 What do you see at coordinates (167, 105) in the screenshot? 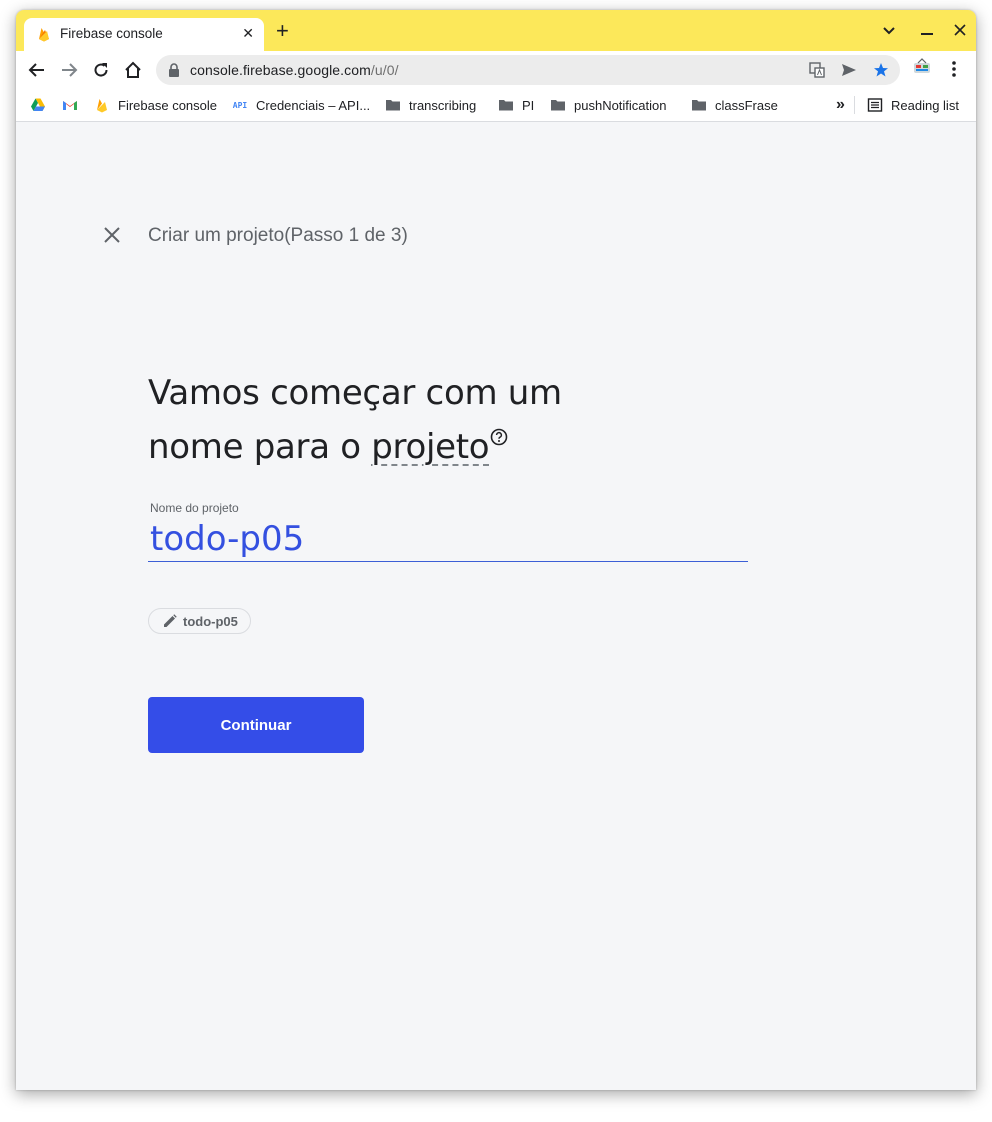
I see `bookmark-label: Firebase console` at bounding box center [167, 105].